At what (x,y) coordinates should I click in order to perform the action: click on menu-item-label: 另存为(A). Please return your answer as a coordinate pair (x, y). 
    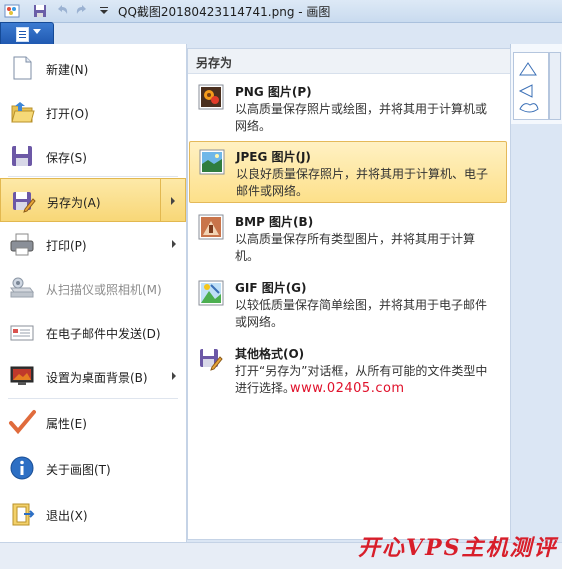
    Looking at the image, I should click on (74, 203).